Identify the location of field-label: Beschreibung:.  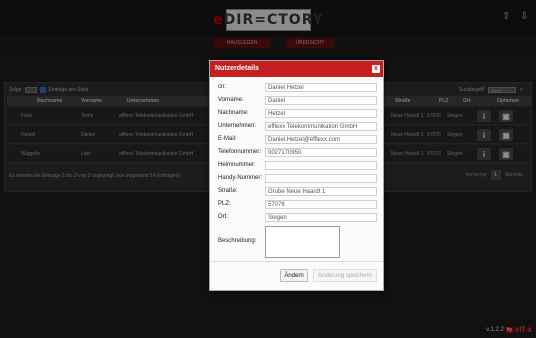
(237, 241).